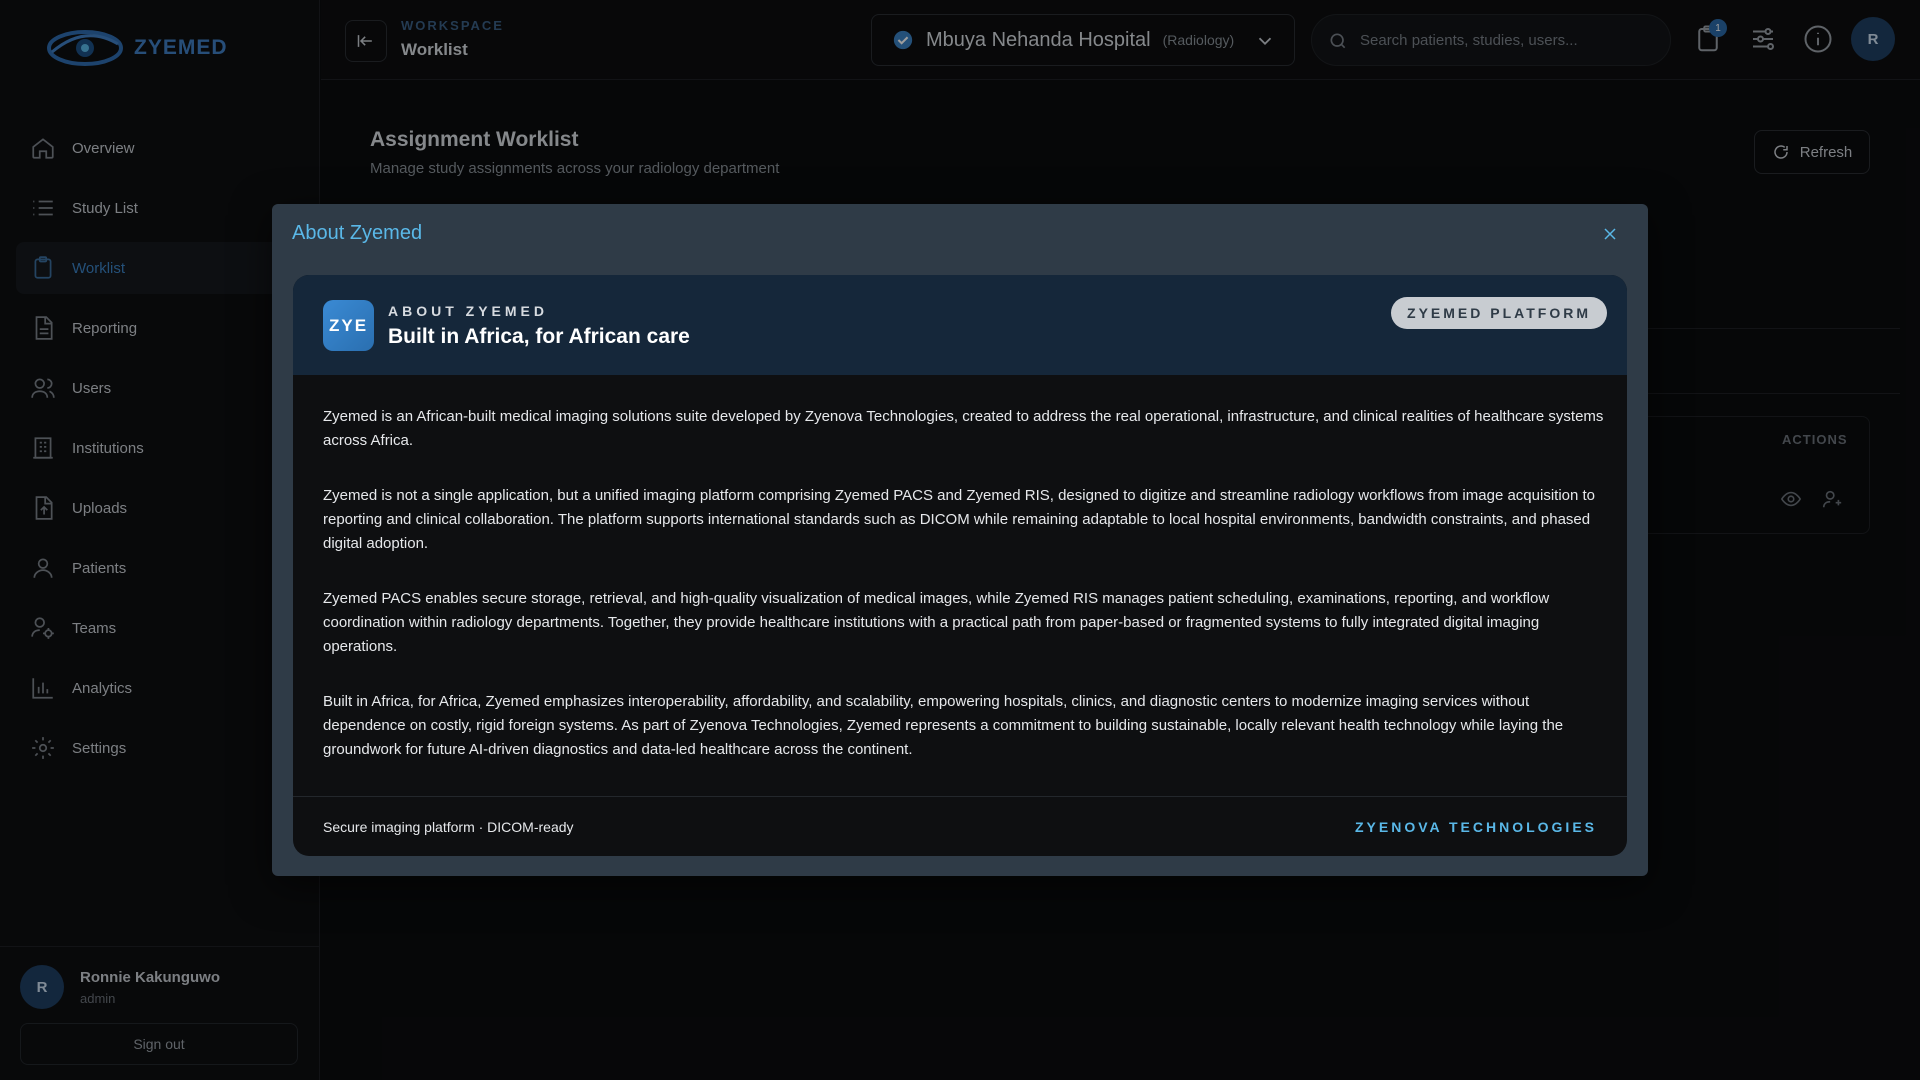  I want to click on about-title: Built in Africa, for African care, so click(539, 336).